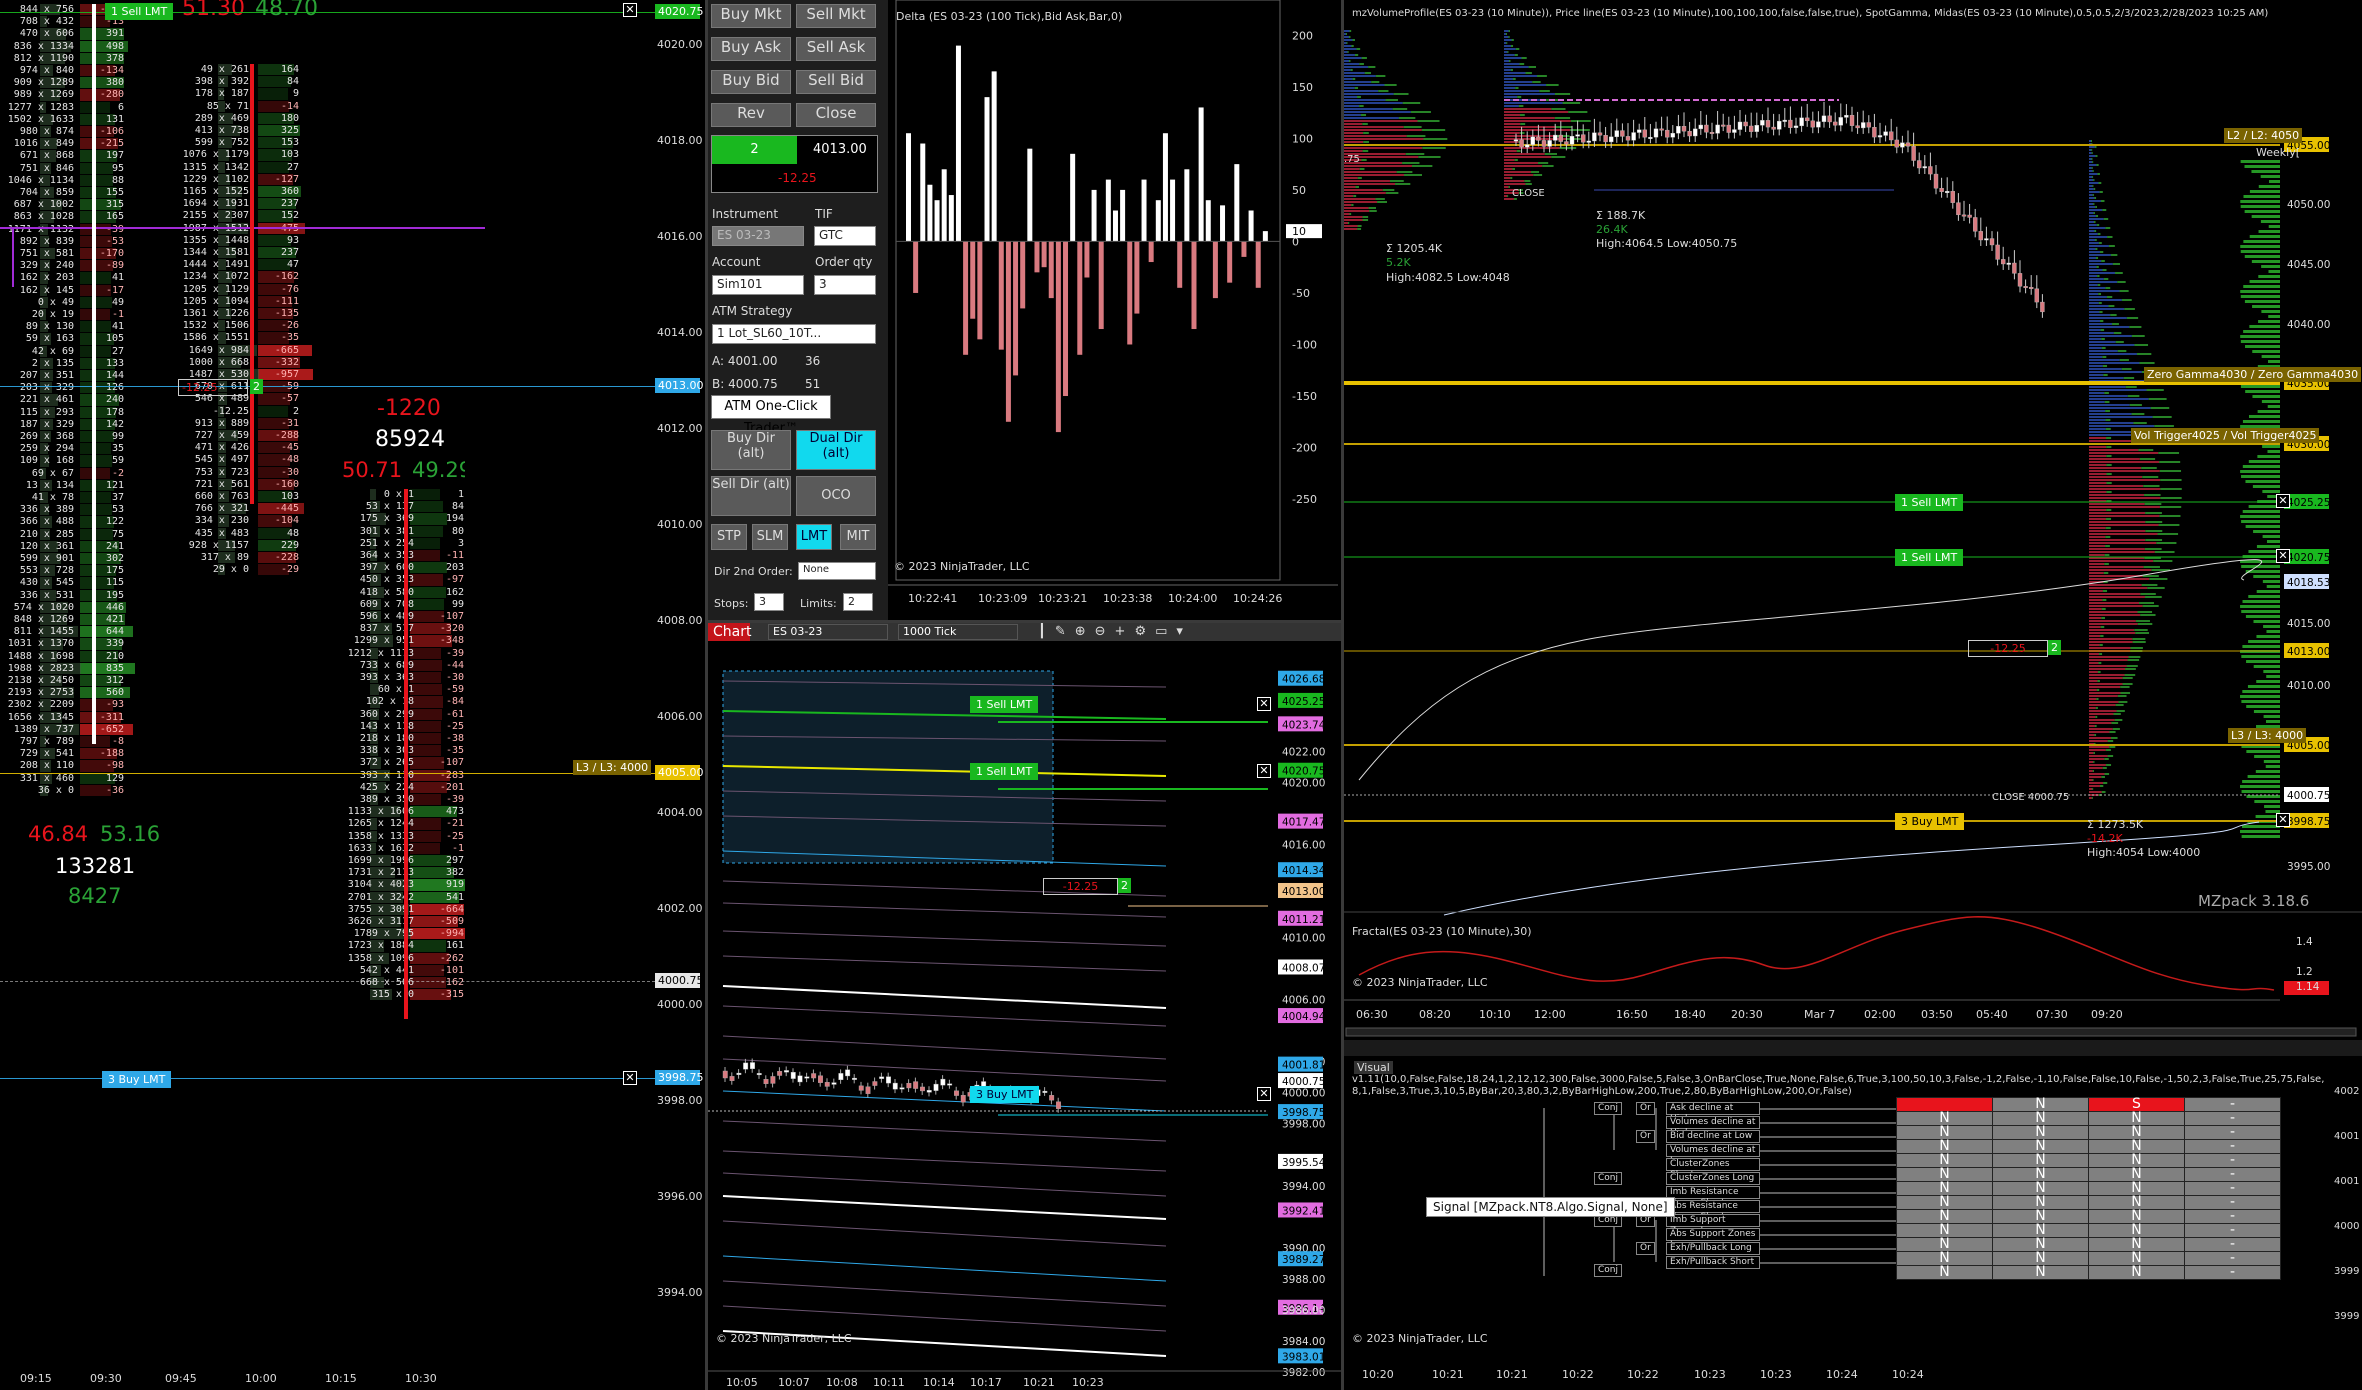 Image resolution: width=2362 pixels, height=1390 pixels. Describe the element at coordinates (2347, 1226) in the screenshot. I see `signal-y-axis: 4002 4001 4001 4000 3999 3999` at that location.